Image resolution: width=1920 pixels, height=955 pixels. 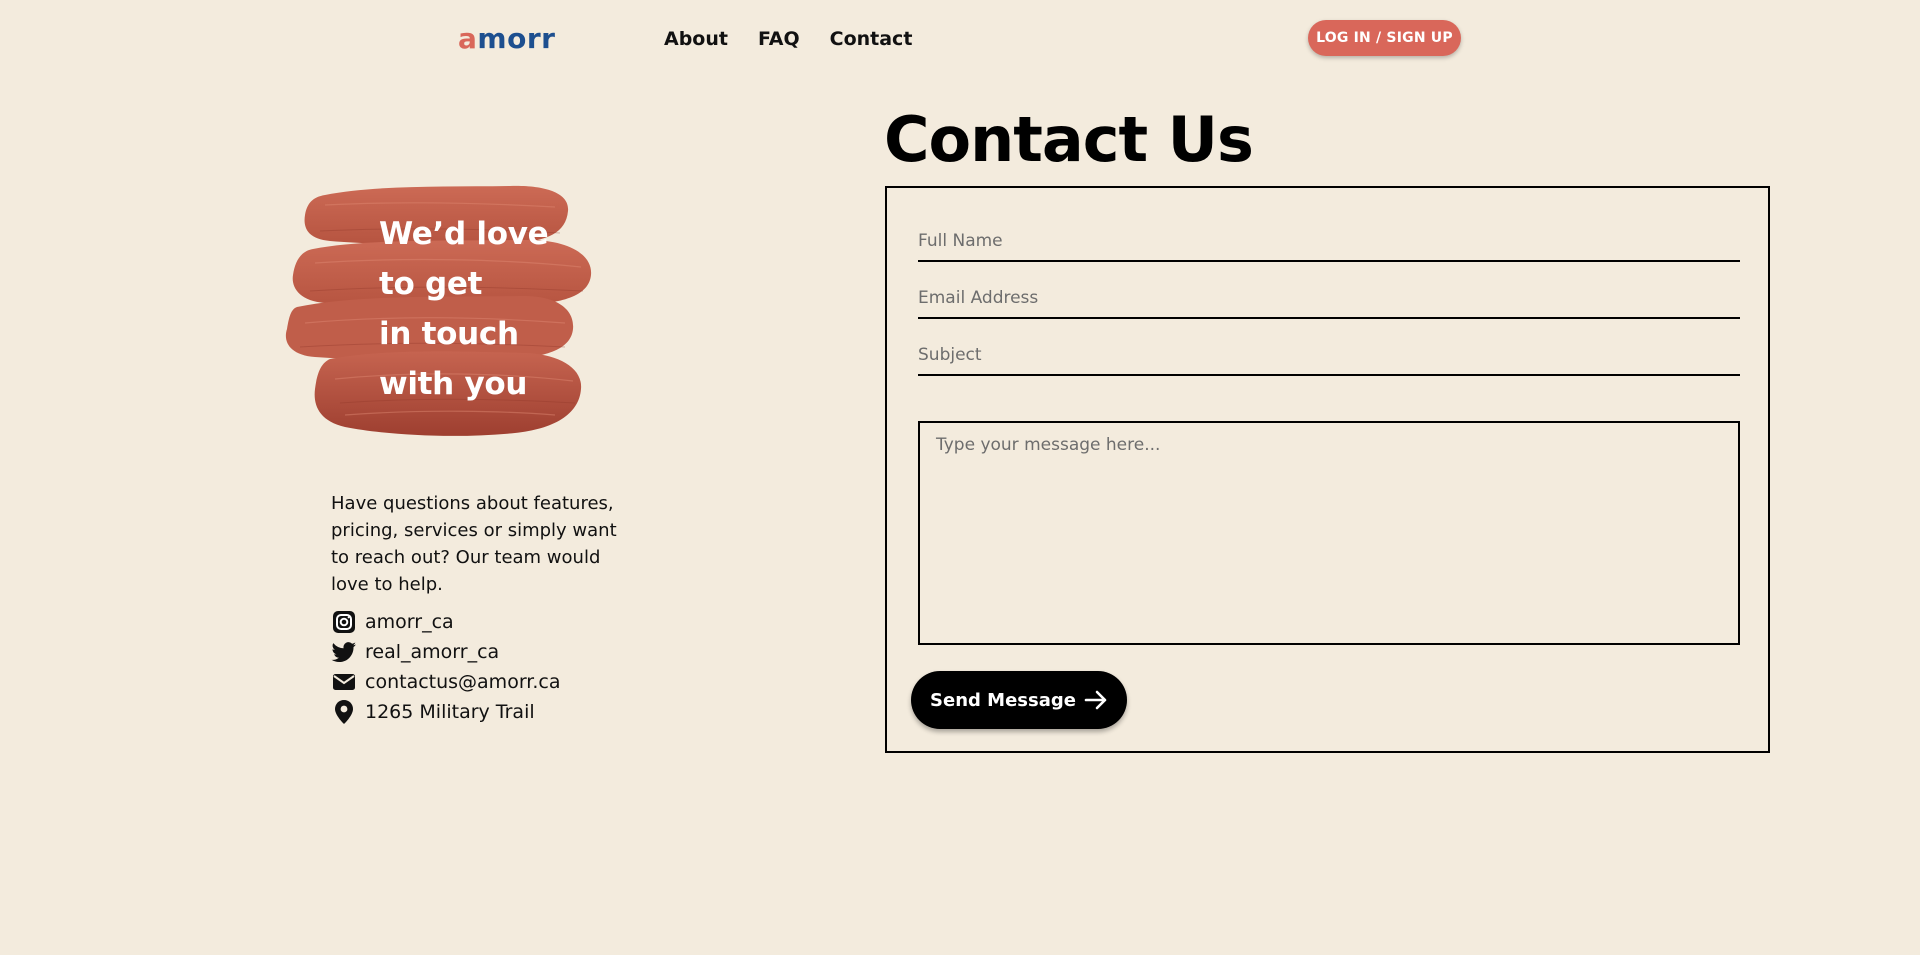 I want to click on contact-instagram: amorr_ca, so click(x=491, y=622).